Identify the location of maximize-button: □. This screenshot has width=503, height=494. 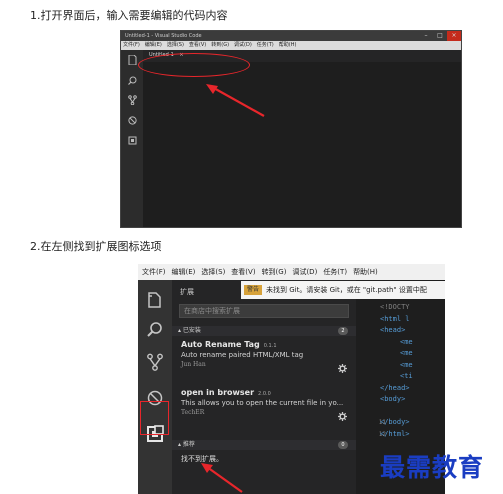
(440, 36).